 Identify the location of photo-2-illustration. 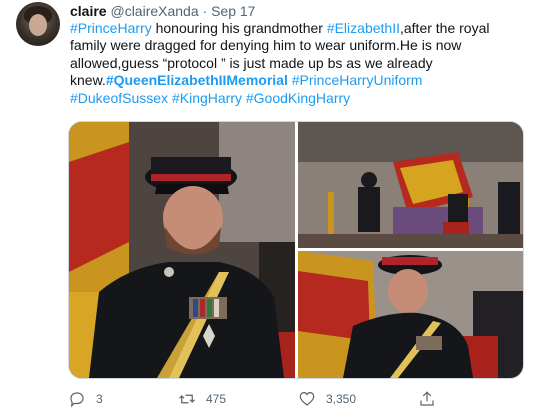
(410, 185).